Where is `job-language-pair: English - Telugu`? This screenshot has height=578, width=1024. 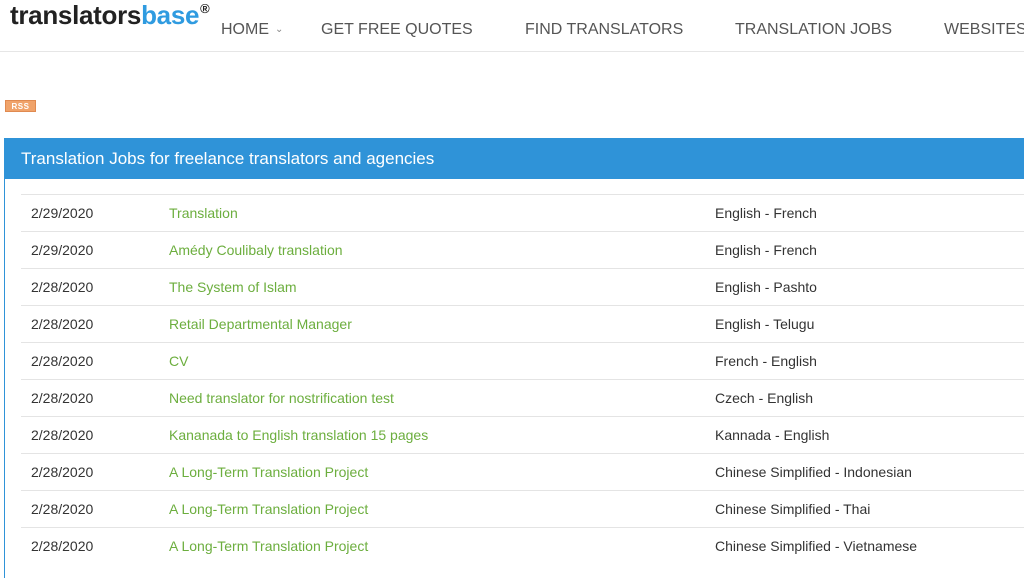
job-language-pair: English - Telugu is located at coordinates (765, 324).